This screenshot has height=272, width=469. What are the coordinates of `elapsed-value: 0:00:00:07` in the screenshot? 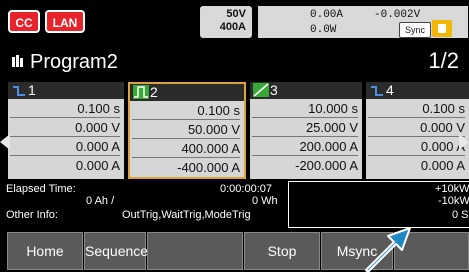 It's located at (246, 189).